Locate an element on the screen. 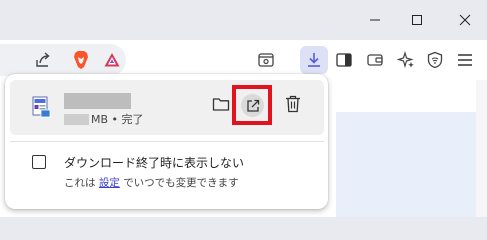 This screenshot has height=240, width=487. close-button is located at coordinates (465, 20).